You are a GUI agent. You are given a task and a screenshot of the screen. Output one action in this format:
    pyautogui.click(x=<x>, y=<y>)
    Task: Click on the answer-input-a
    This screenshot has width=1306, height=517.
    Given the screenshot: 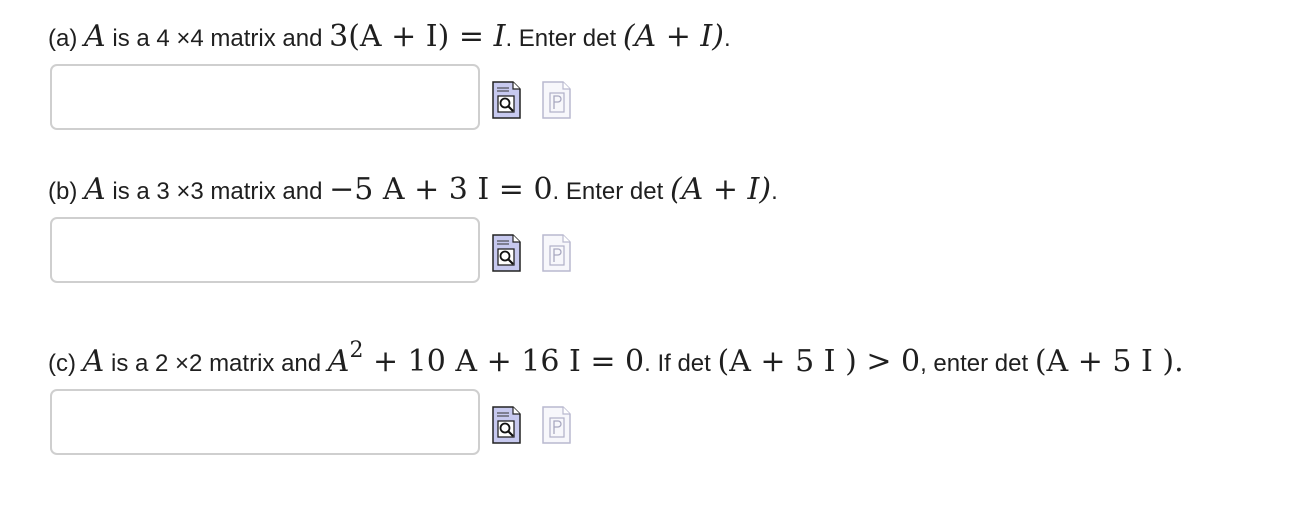 What is the action you would take?
    pyautogui.click(x=265, y=97)
    